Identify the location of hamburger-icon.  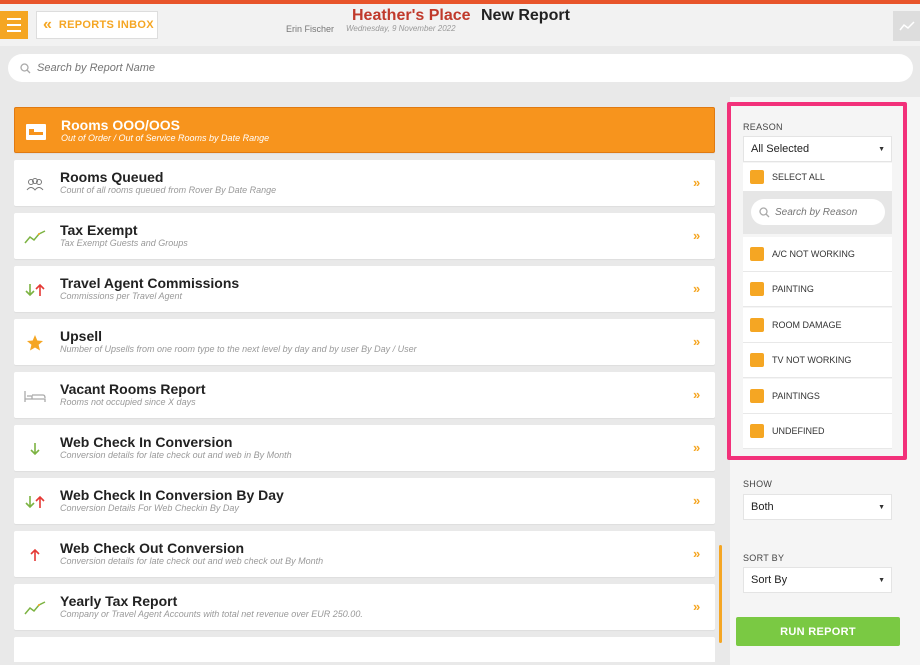
(14, 19).